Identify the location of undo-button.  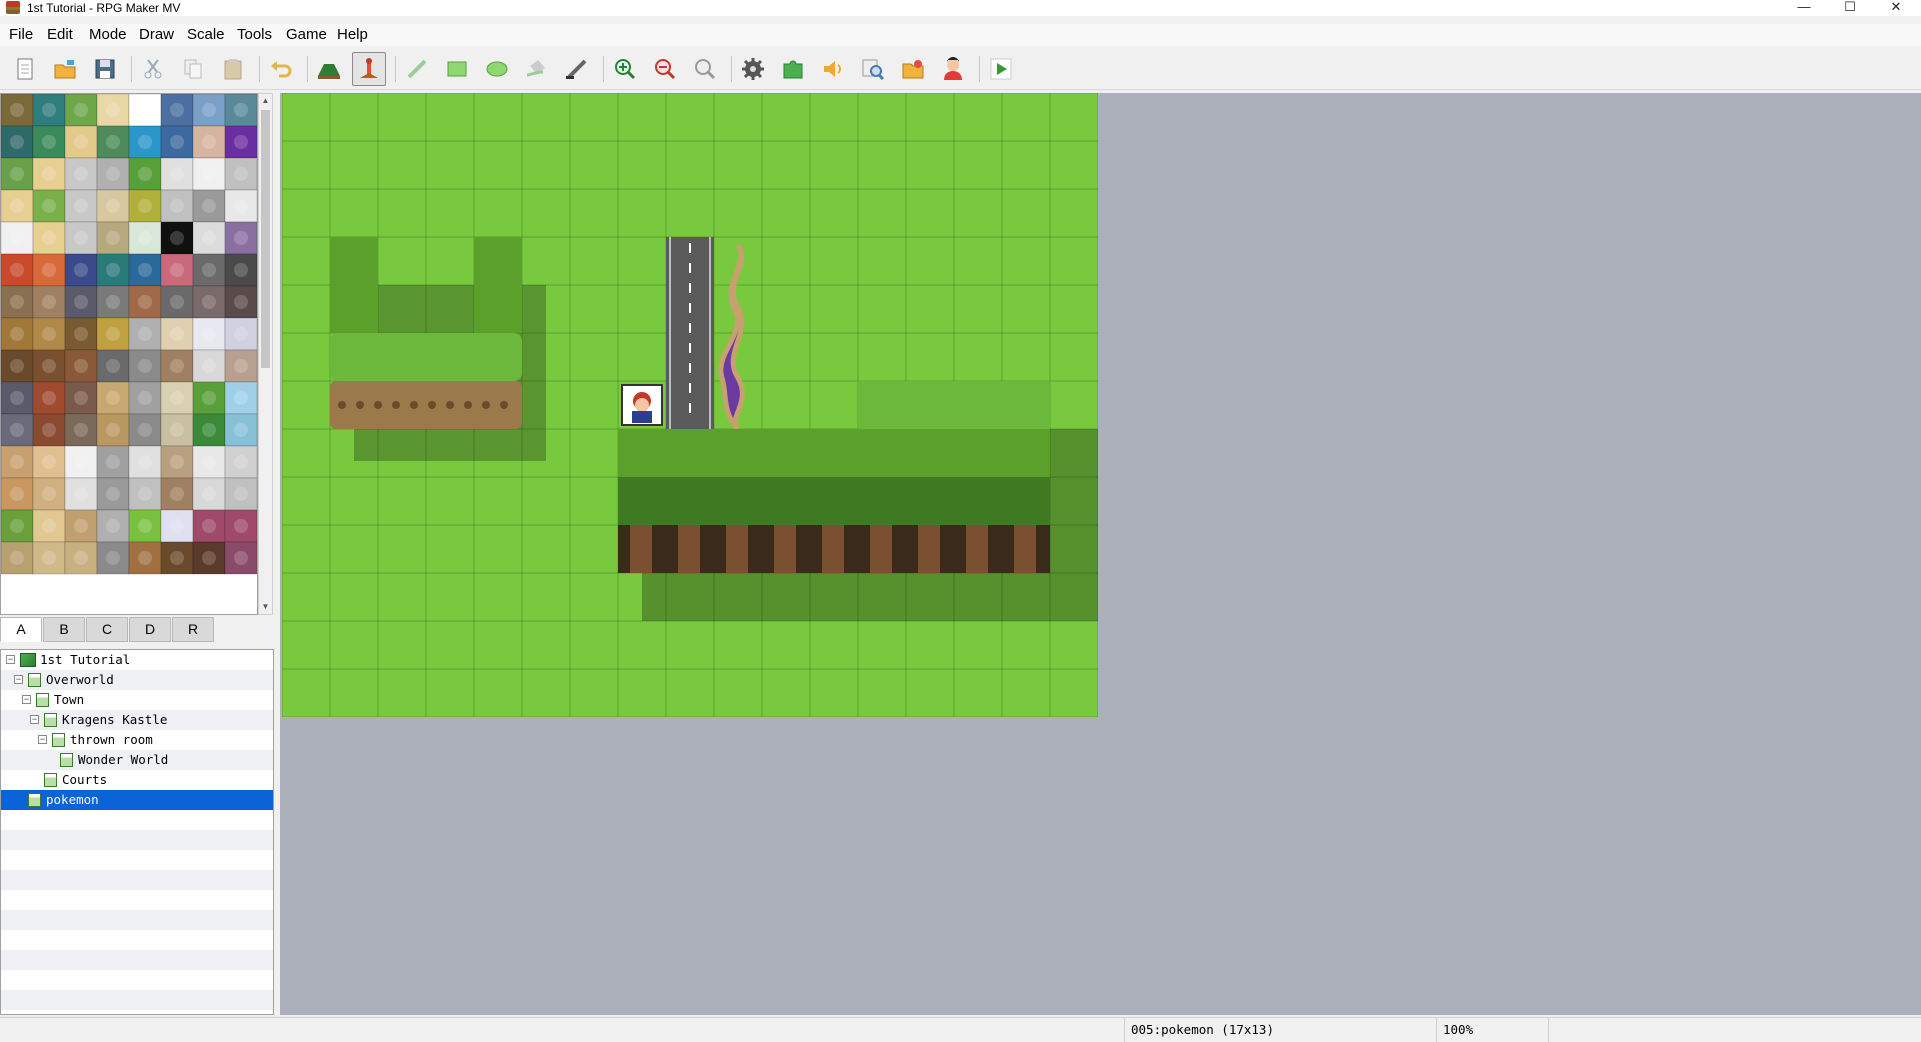
(281, 69).